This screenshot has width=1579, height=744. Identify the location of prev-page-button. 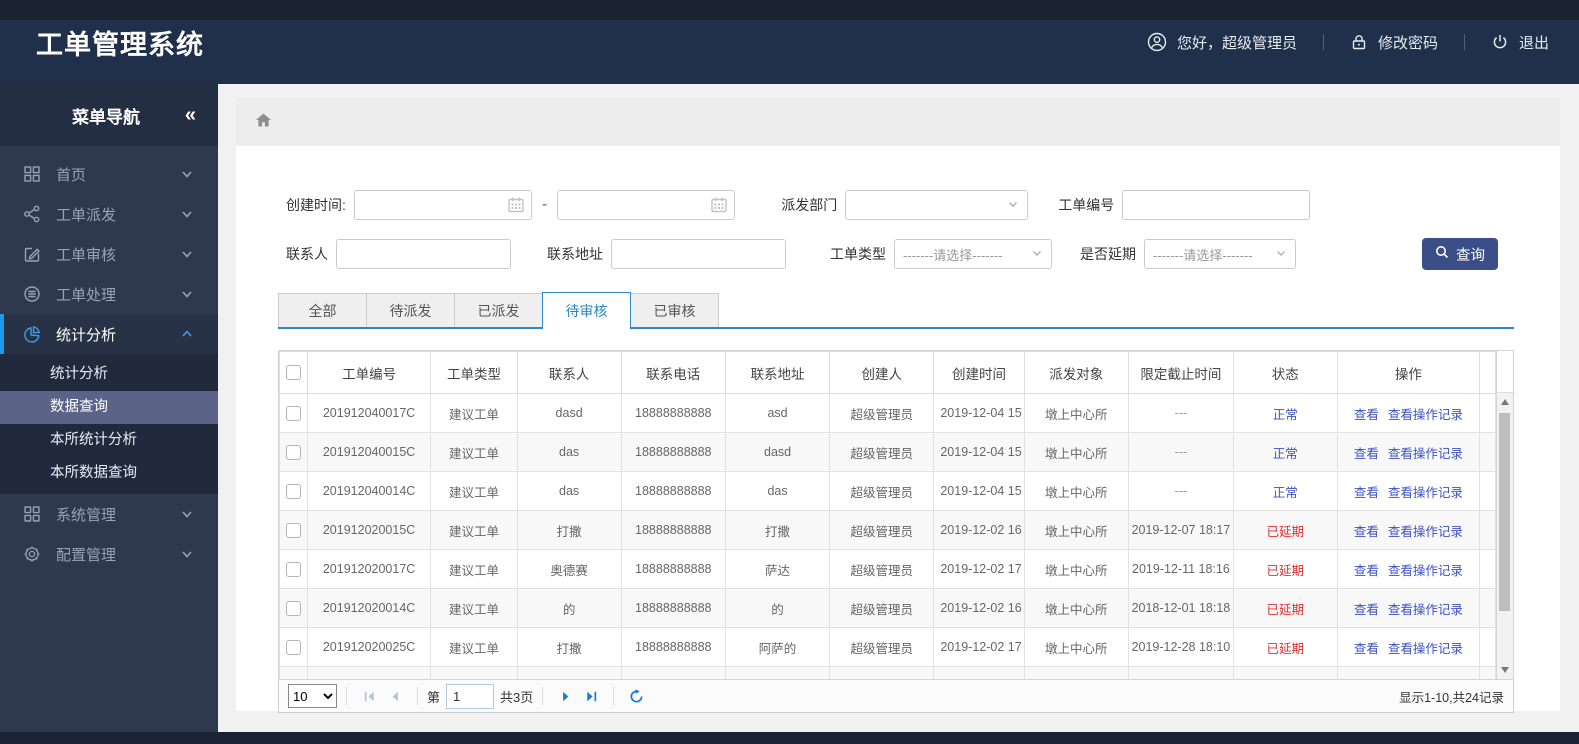
(395, 696).